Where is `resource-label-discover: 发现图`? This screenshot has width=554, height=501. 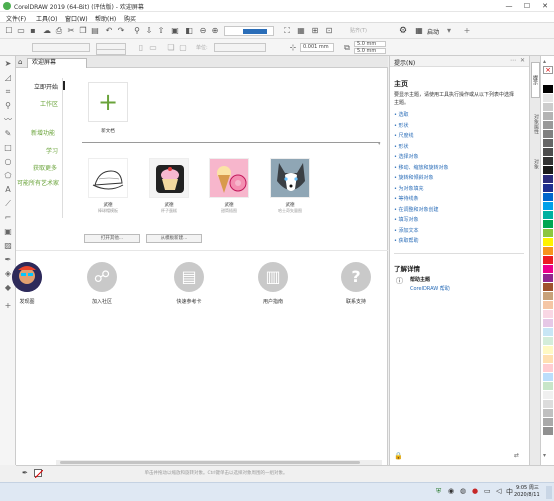
resource-label-discover: 发现图 is located at coordinates (27, 301).